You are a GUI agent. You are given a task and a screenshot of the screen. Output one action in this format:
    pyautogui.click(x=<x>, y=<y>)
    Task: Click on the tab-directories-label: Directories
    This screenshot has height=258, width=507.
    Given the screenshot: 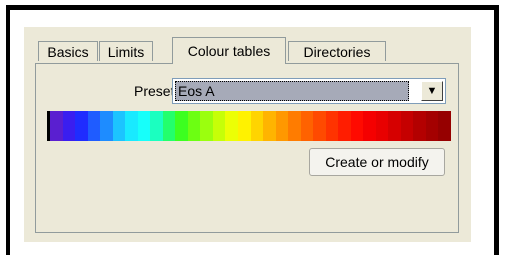 What is the action you would take?
    pyautogui.click(x=337, y=51)
    